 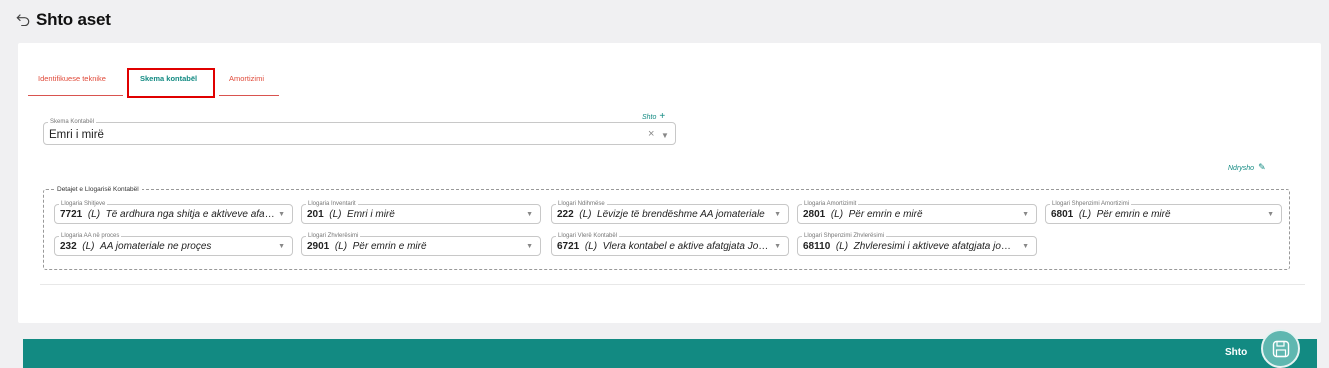 I want to click on account-code: 6721, so click(x=568, y=246).